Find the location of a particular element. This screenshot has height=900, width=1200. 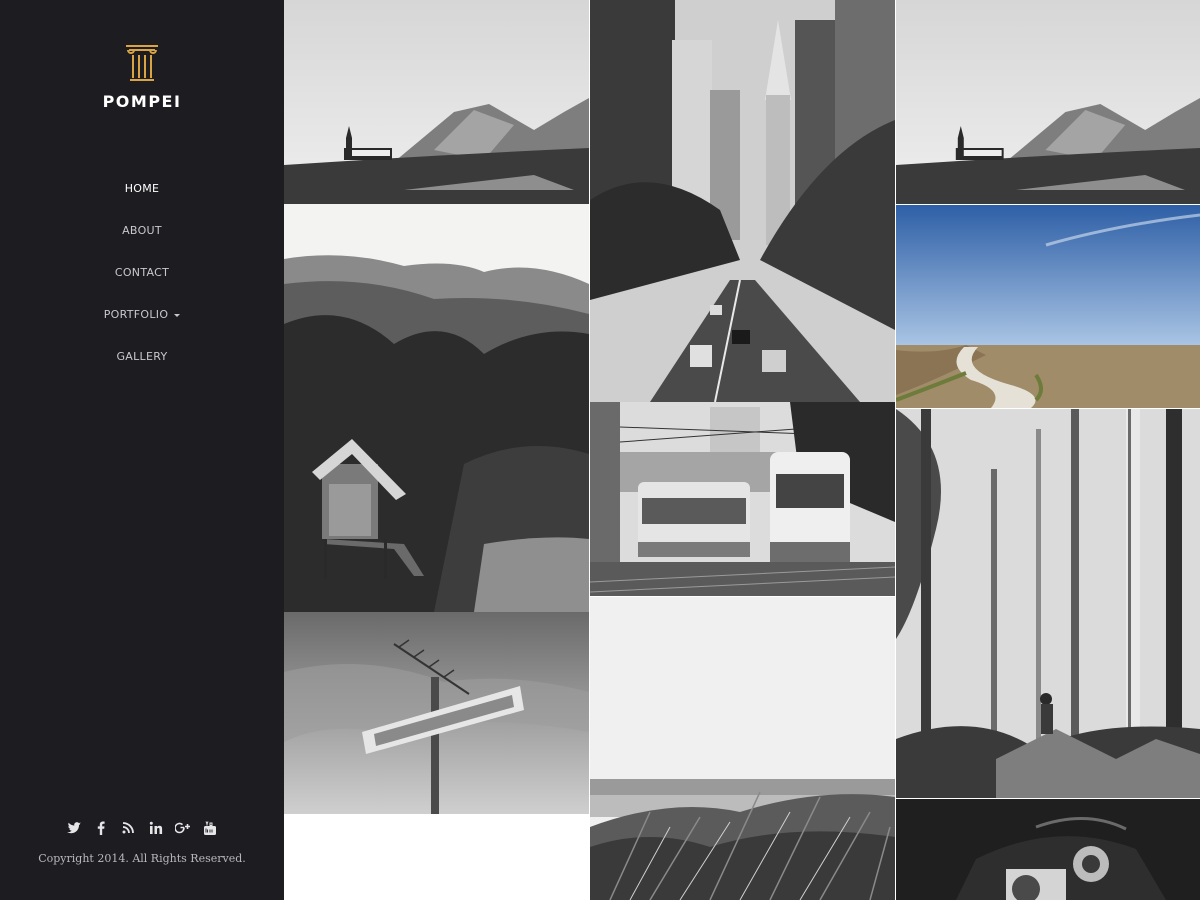

social-links is located at coordinates (142, 828).